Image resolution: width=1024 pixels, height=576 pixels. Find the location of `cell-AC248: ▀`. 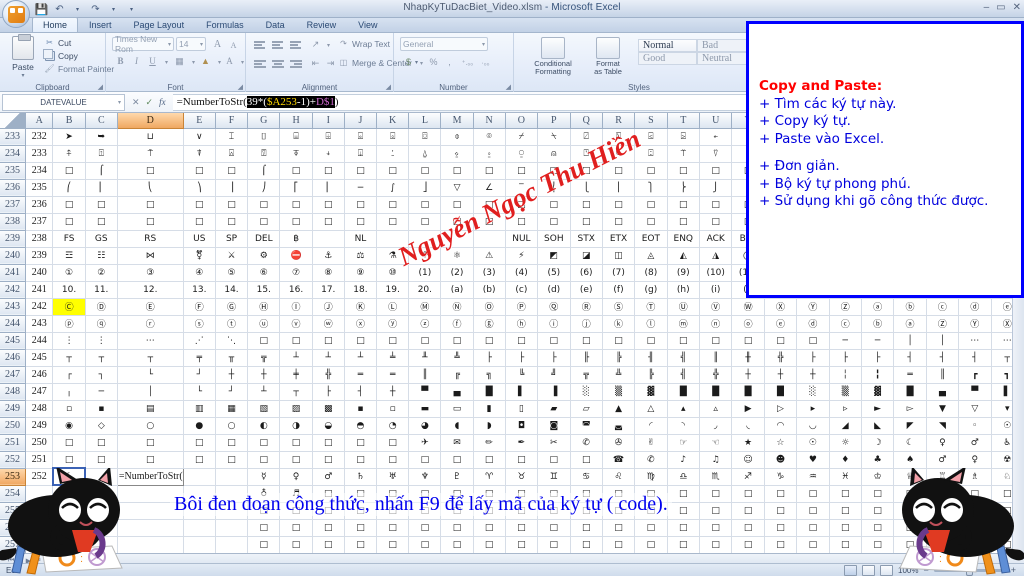

cell-AC248: ▀ is located at coordinates (975, 392).